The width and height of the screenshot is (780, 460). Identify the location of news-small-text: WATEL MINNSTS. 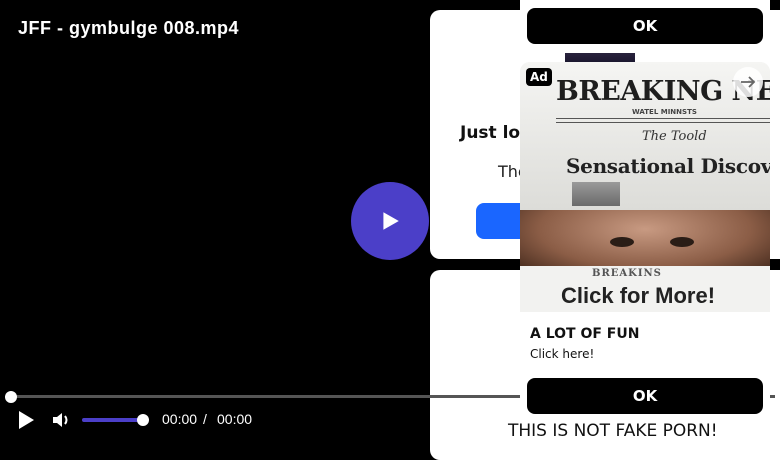
(664, 112).